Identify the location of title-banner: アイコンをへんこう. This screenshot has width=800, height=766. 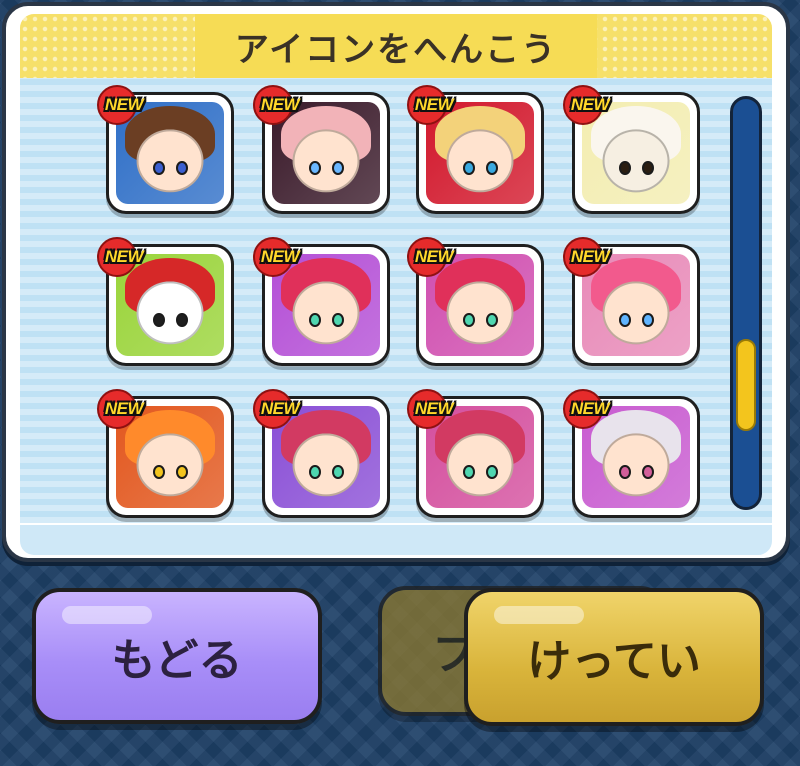
(396, 46).